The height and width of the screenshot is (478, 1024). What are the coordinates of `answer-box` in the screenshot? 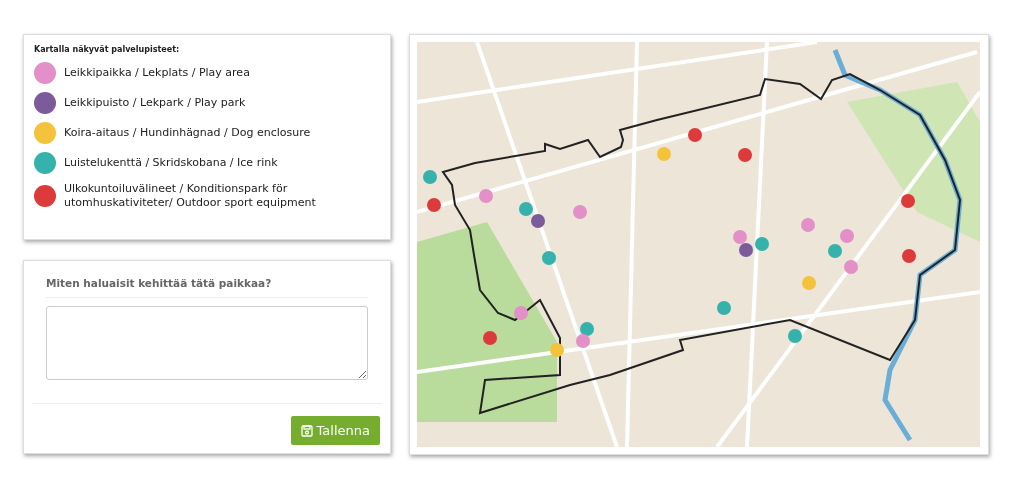 It's located at (207, 343).